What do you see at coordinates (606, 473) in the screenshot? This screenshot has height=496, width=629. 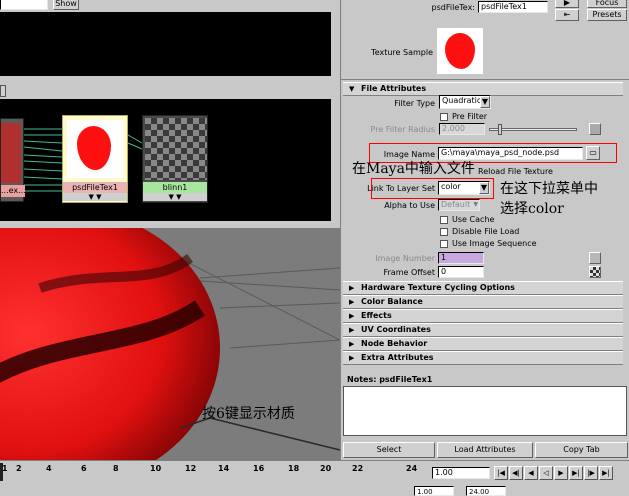 I see `go-to-end-icon: ▶|` at bounding box center [606, 473].